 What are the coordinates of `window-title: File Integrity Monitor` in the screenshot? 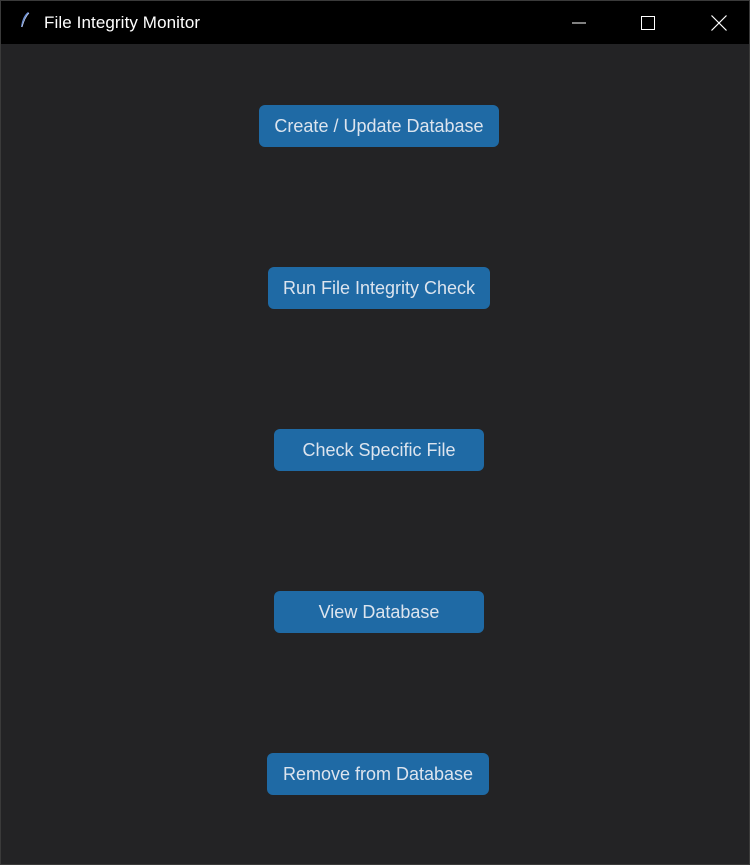 It's located at (122, 22).